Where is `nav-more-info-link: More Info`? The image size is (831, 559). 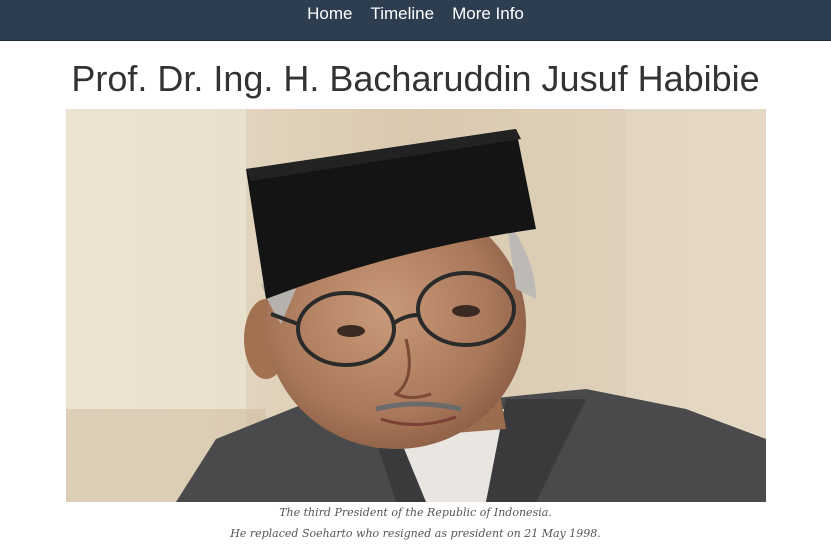 nav-more-info-link: More Info is located at coordinates (488, 14).